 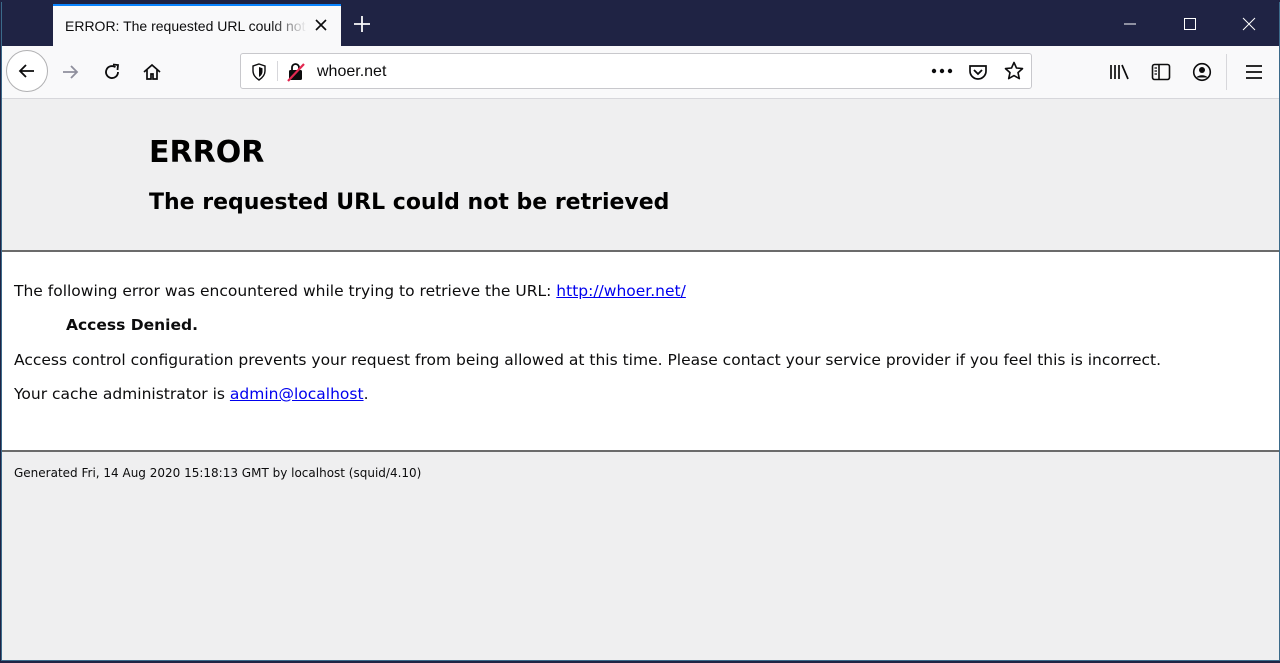 I want to click on reload-button, so click(x=112, y=72).